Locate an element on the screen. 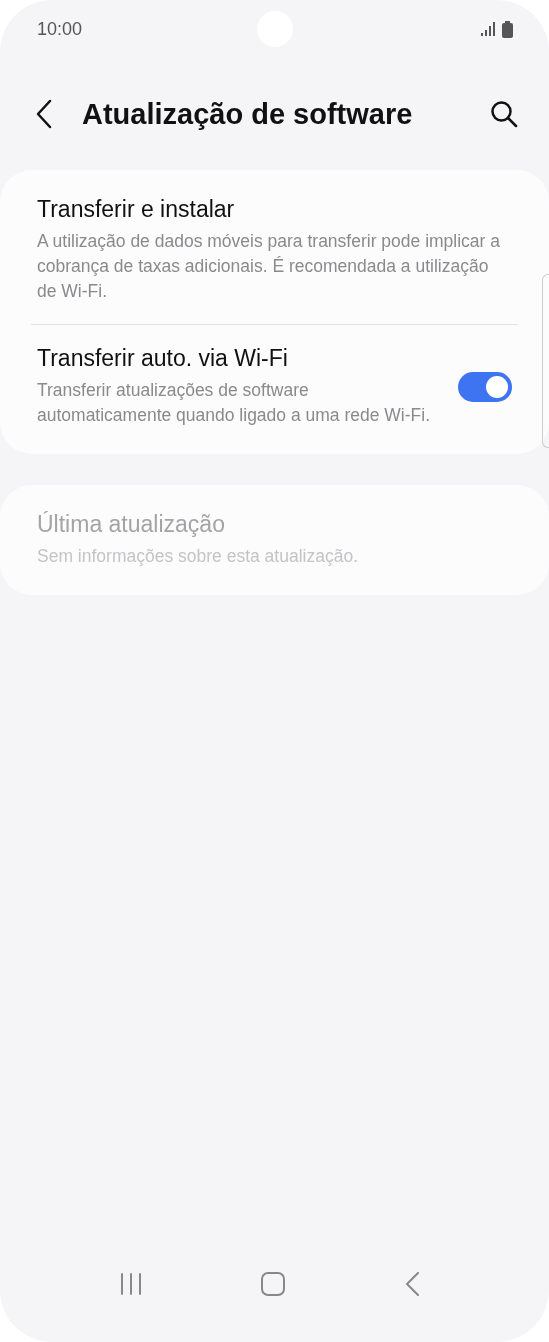 This screenshot has width=549, height=1342. status-time: 10:00 is located at coordinates (60, 29).